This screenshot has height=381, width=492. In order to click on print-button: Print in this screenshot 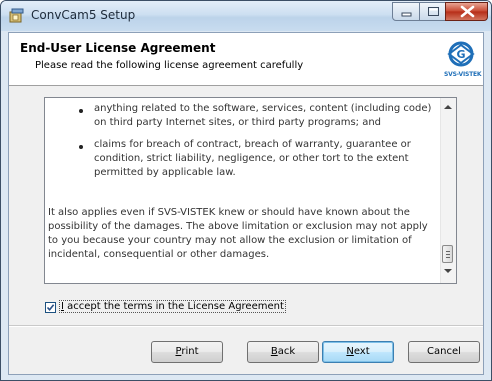, I will do `click(187, 352)`.